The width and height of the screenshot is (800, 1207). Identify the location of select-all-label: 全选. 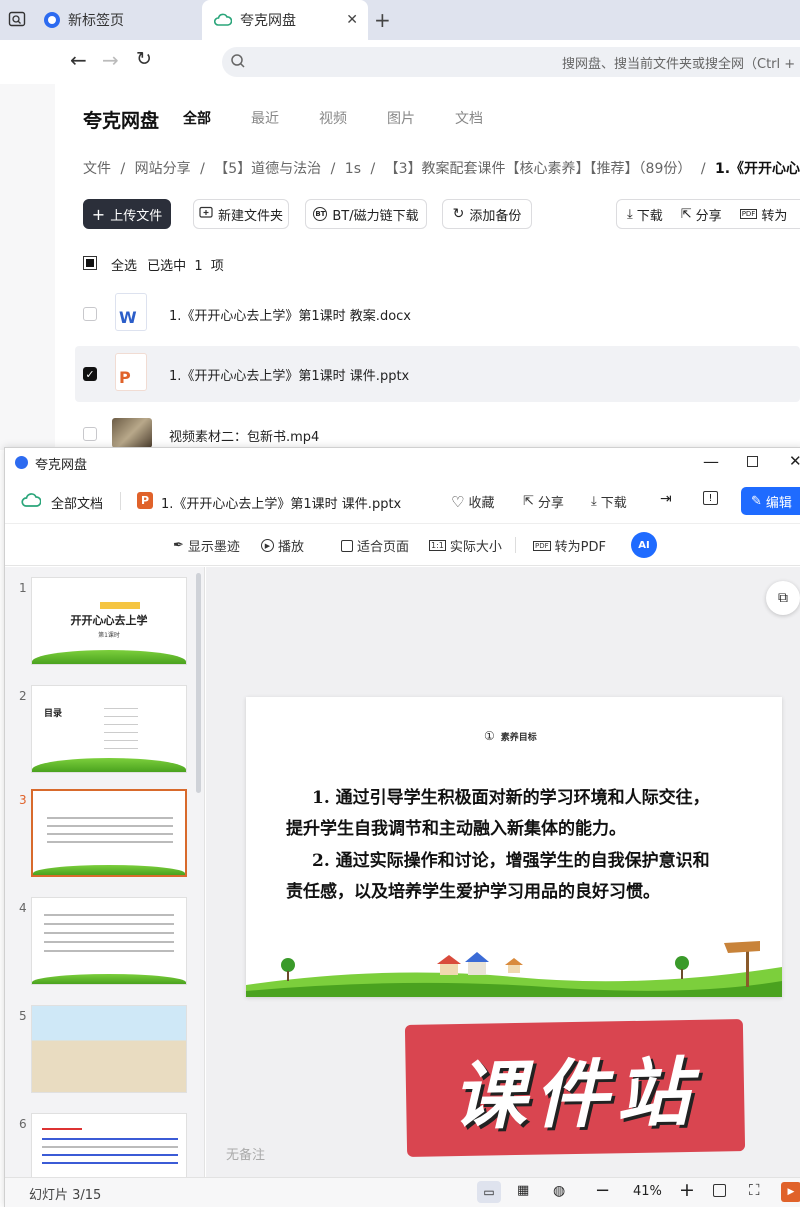
(124, 266).